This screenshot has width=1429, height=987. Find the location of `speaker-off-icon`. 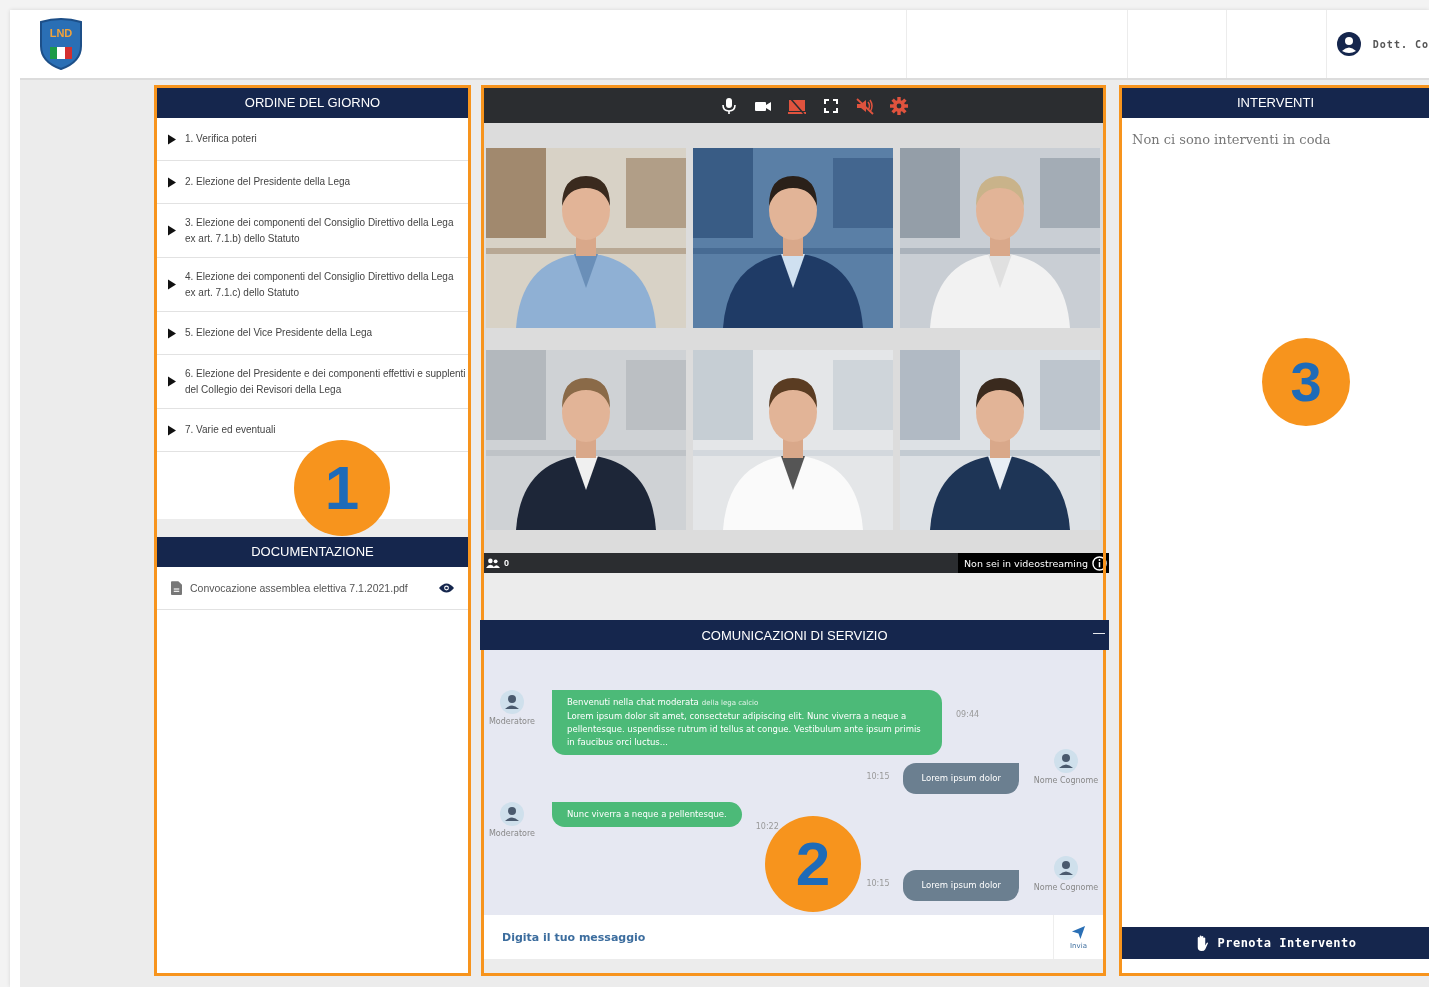

speaker-off-icon is located at coordinates (864, 105).